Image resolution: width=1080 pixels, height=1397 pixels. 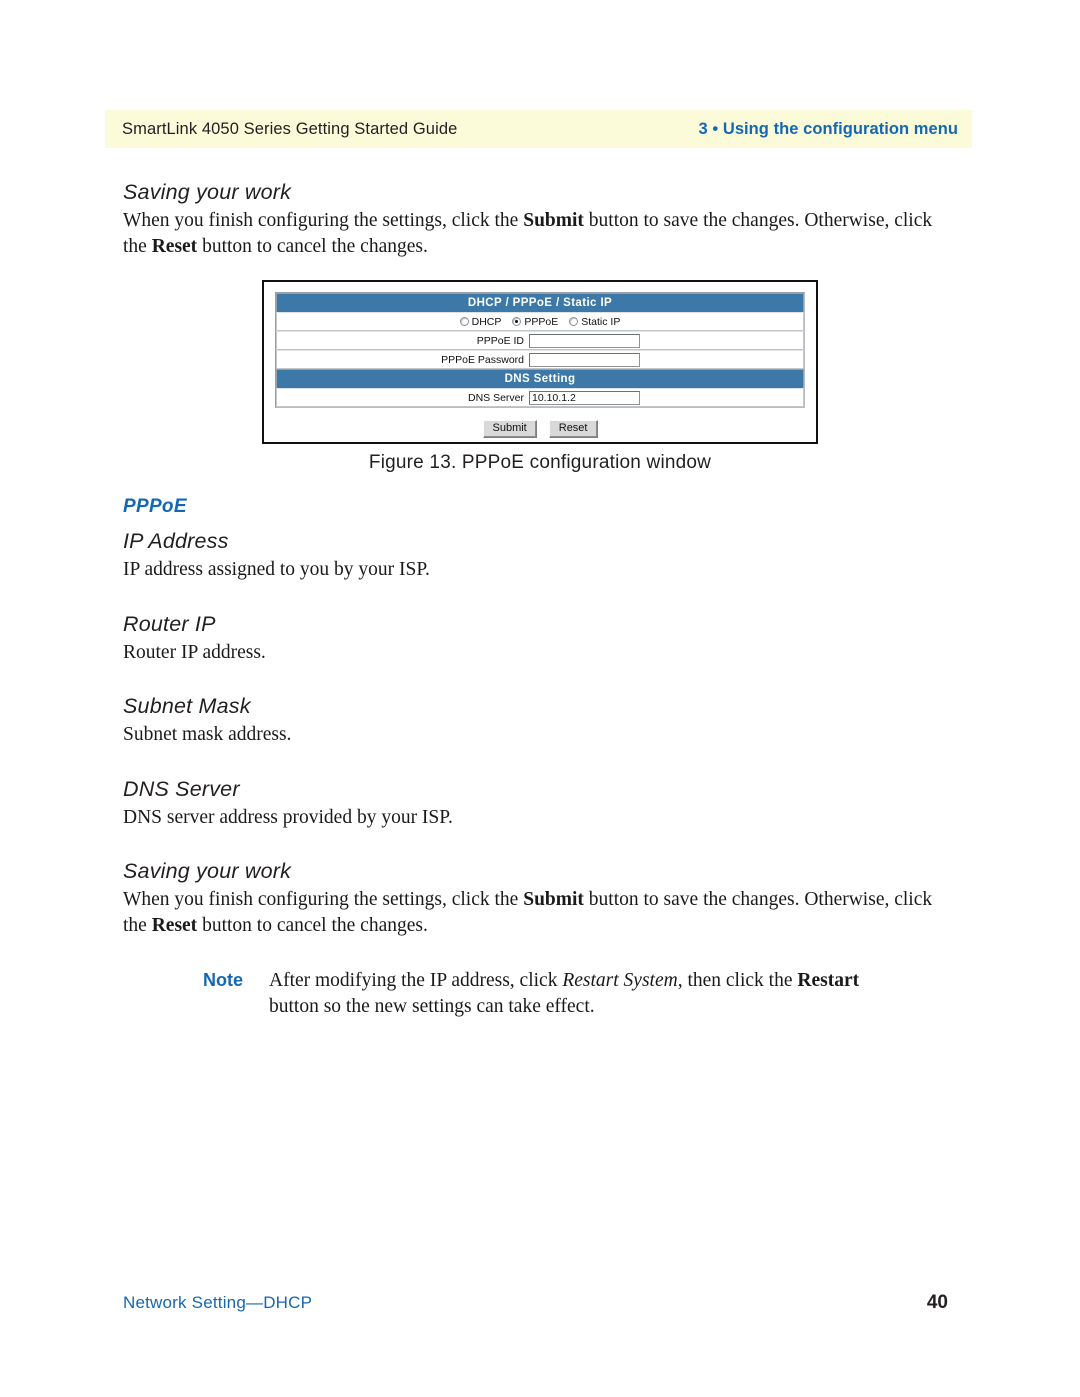 I want to click on saving-bottom-bold-reset: Reset, so click(x=174, y=925).